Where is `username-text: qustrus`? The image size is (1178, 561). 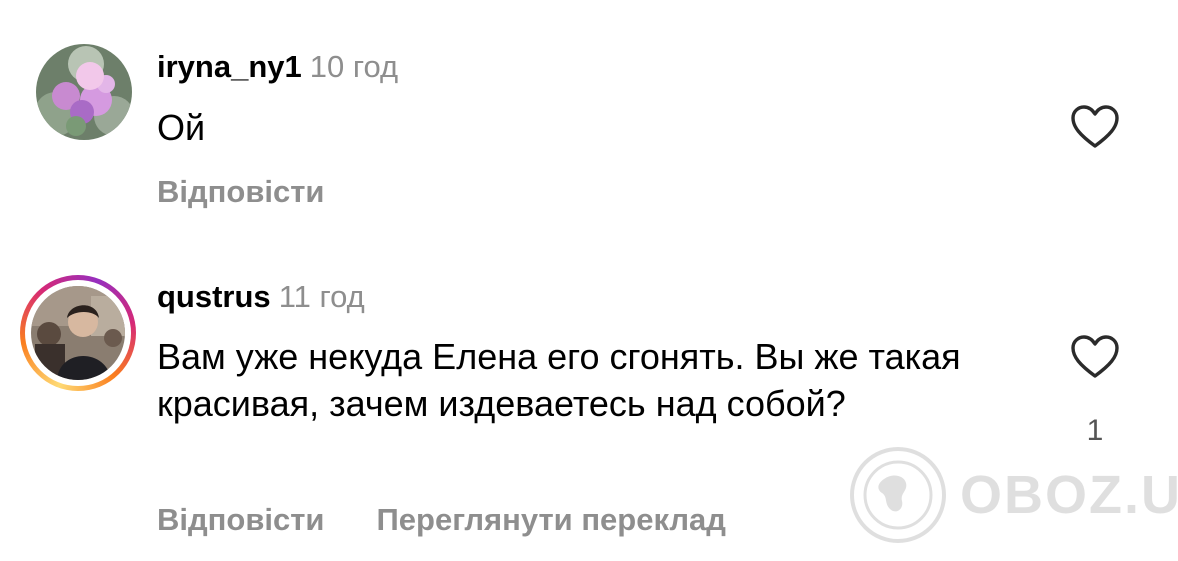 username-text: qustrus is located at coordinates (214, 296).